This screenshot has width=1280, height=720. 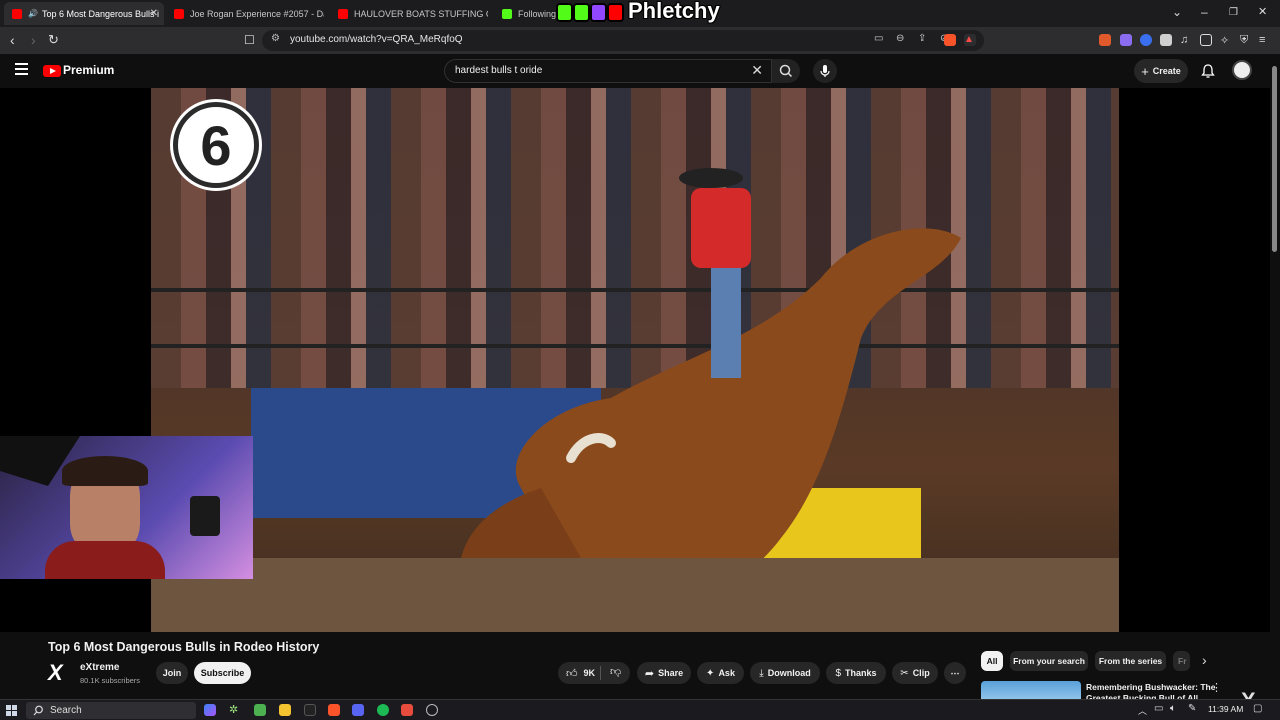 What do you see at coordinates (1130, 661) in the screenshot?
I see `chip-from-the-series: From the series` at bounding box center [1130, 661].